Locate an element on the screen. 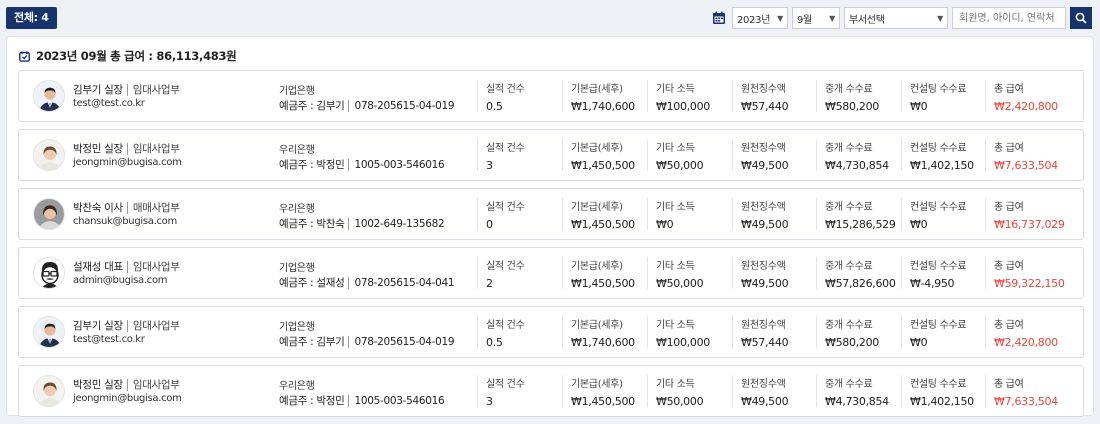 Image resolution: width=1100 pixels, height=424 pixels. withholding-cell: 원천징수액 ₩49,500 is located at coordinates (760, 155).